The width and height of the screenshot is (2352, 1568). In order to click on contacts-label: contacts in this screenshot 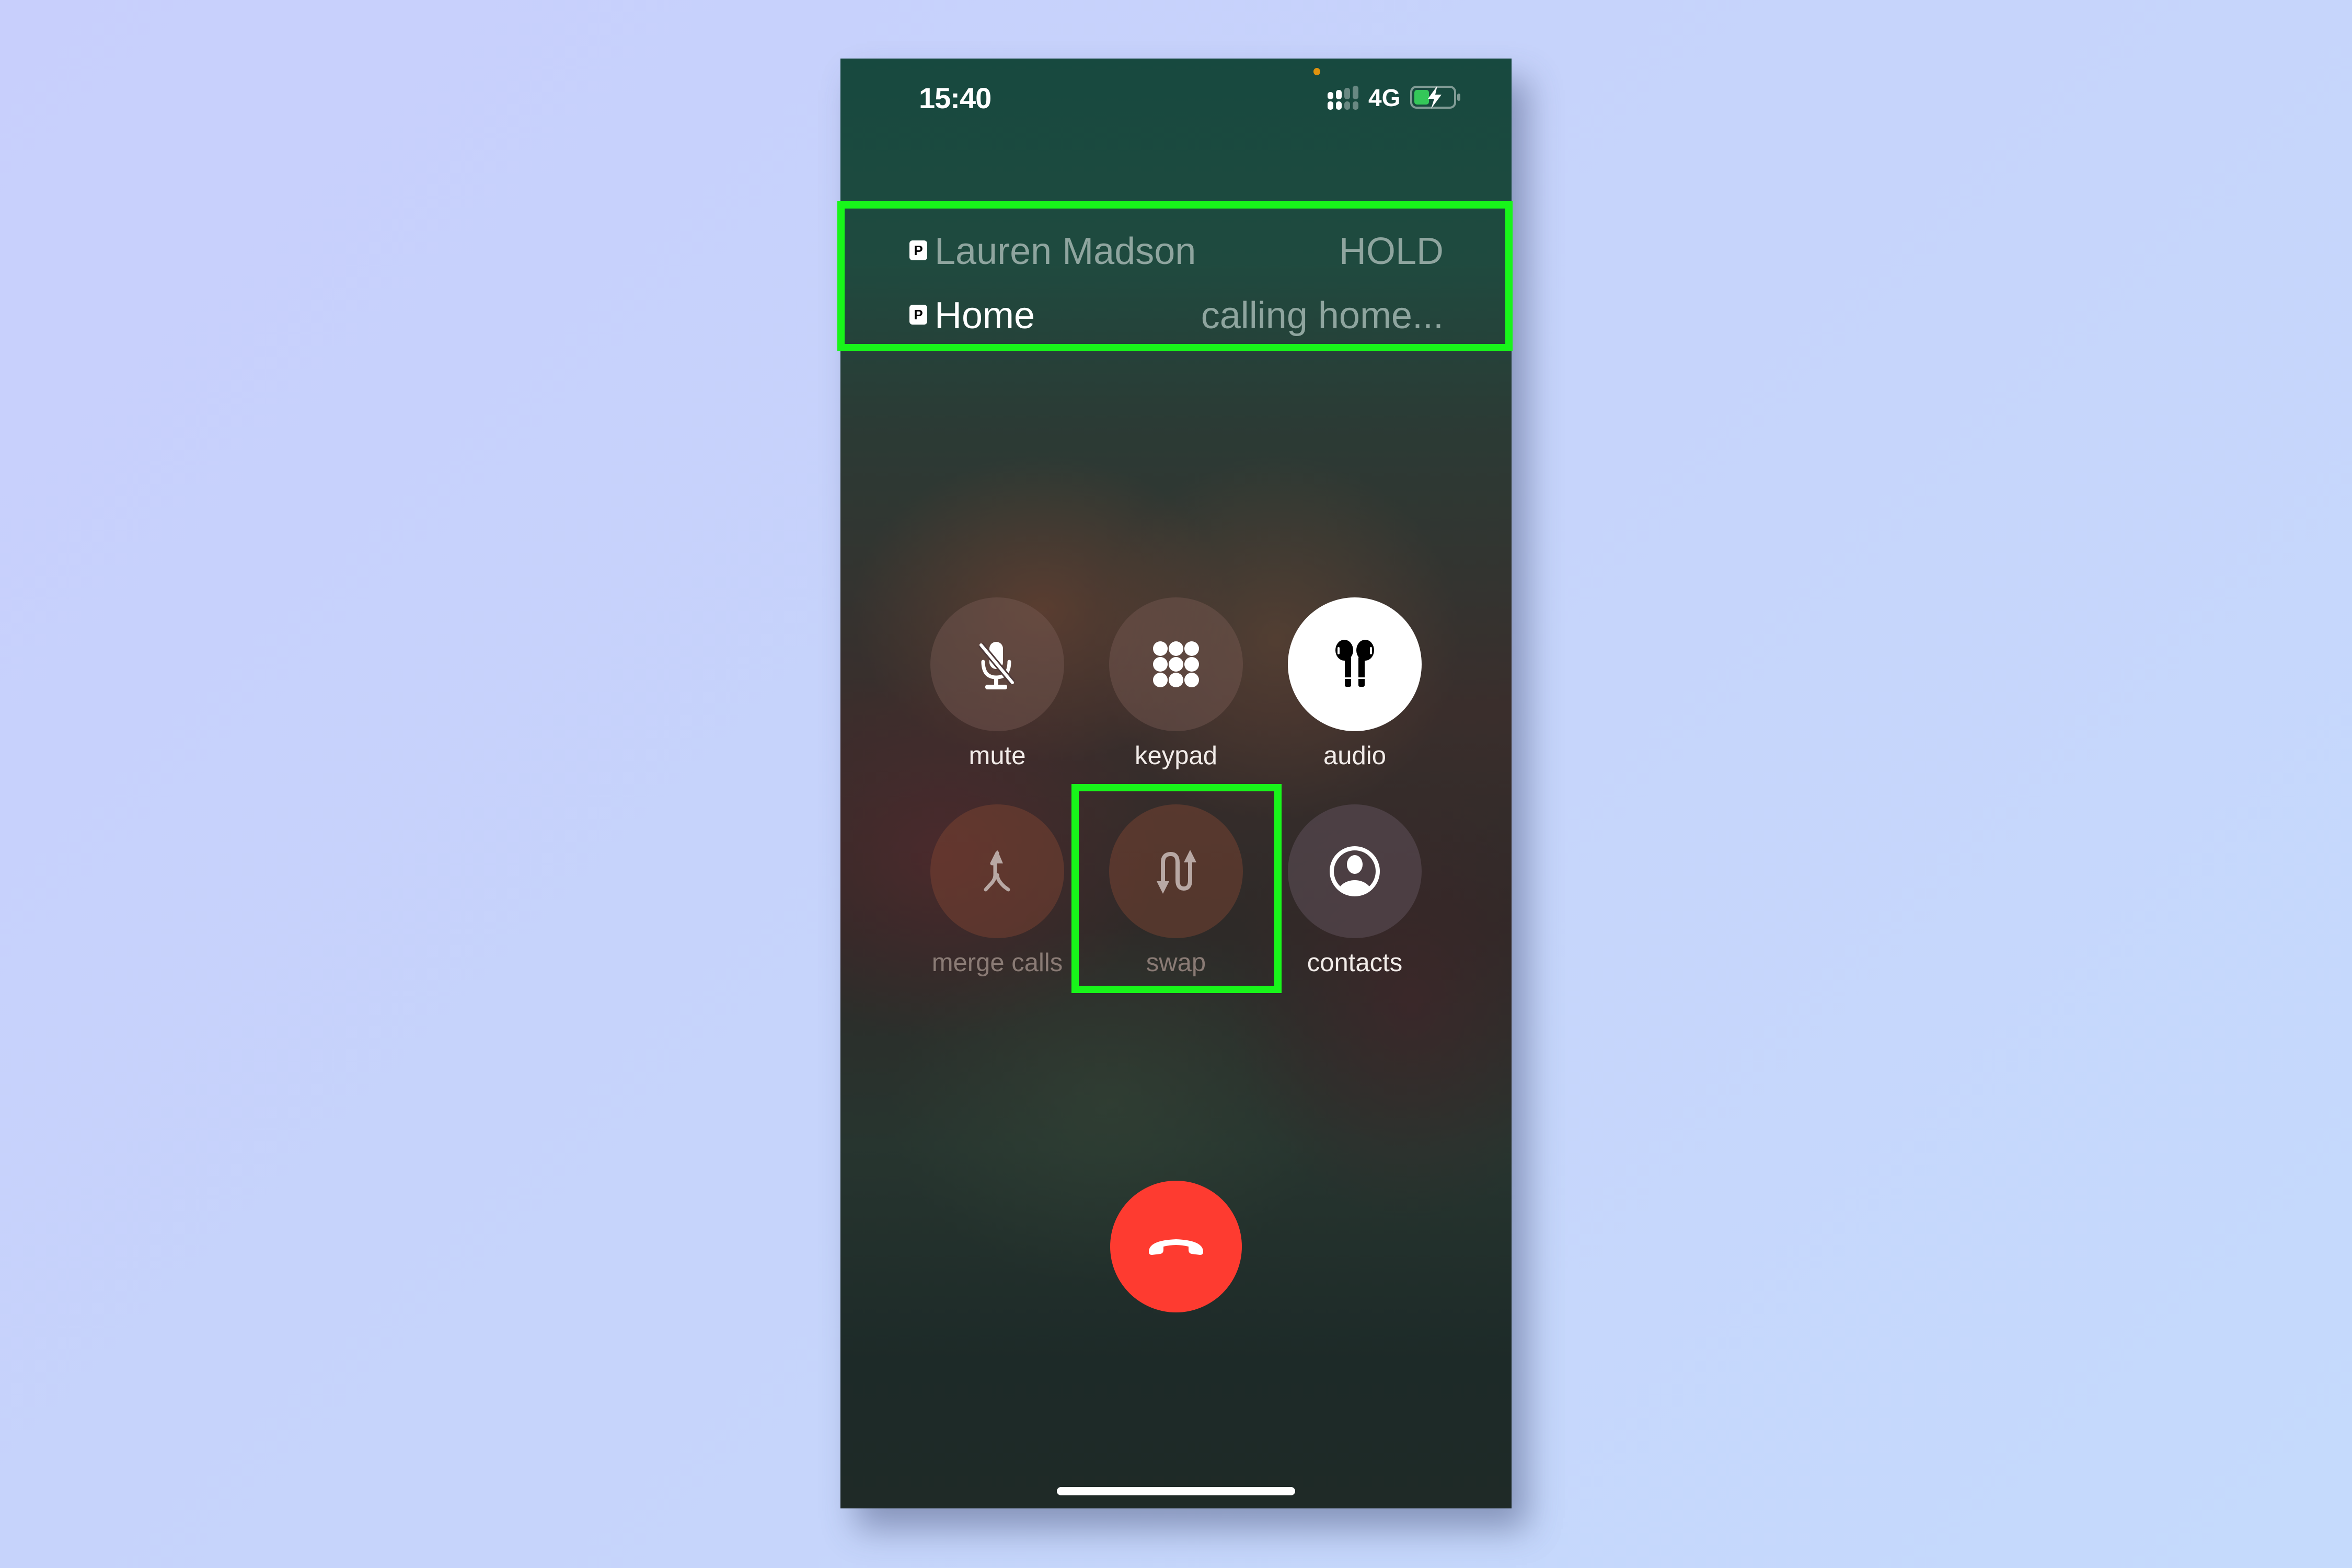, I will do `click(1355, 963)`.